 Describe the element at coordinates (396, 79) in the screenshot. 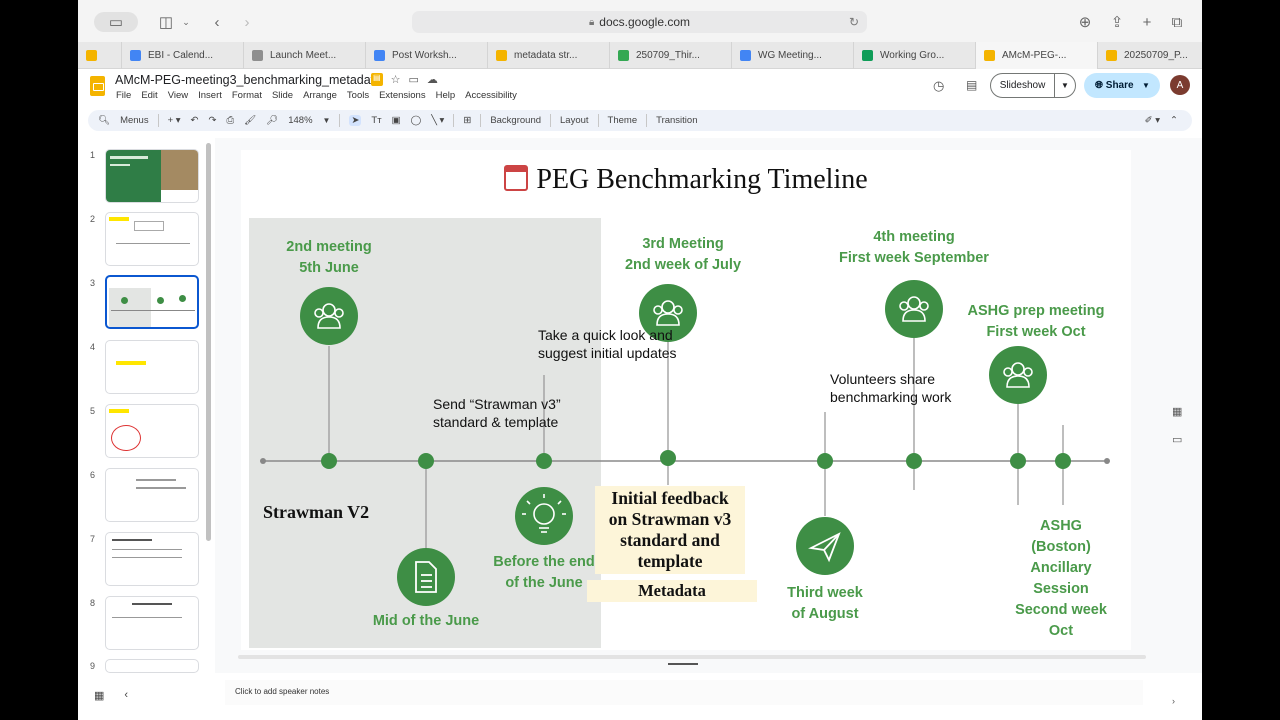

I see `star-icon: ☆` at that location.